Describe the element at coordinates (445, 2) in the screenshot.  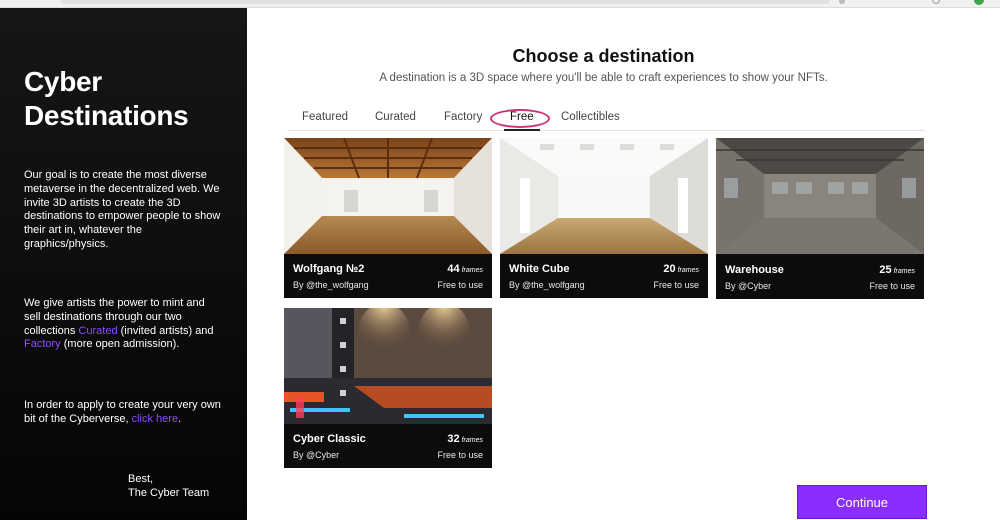
I see `address-bar-edge` at that location.